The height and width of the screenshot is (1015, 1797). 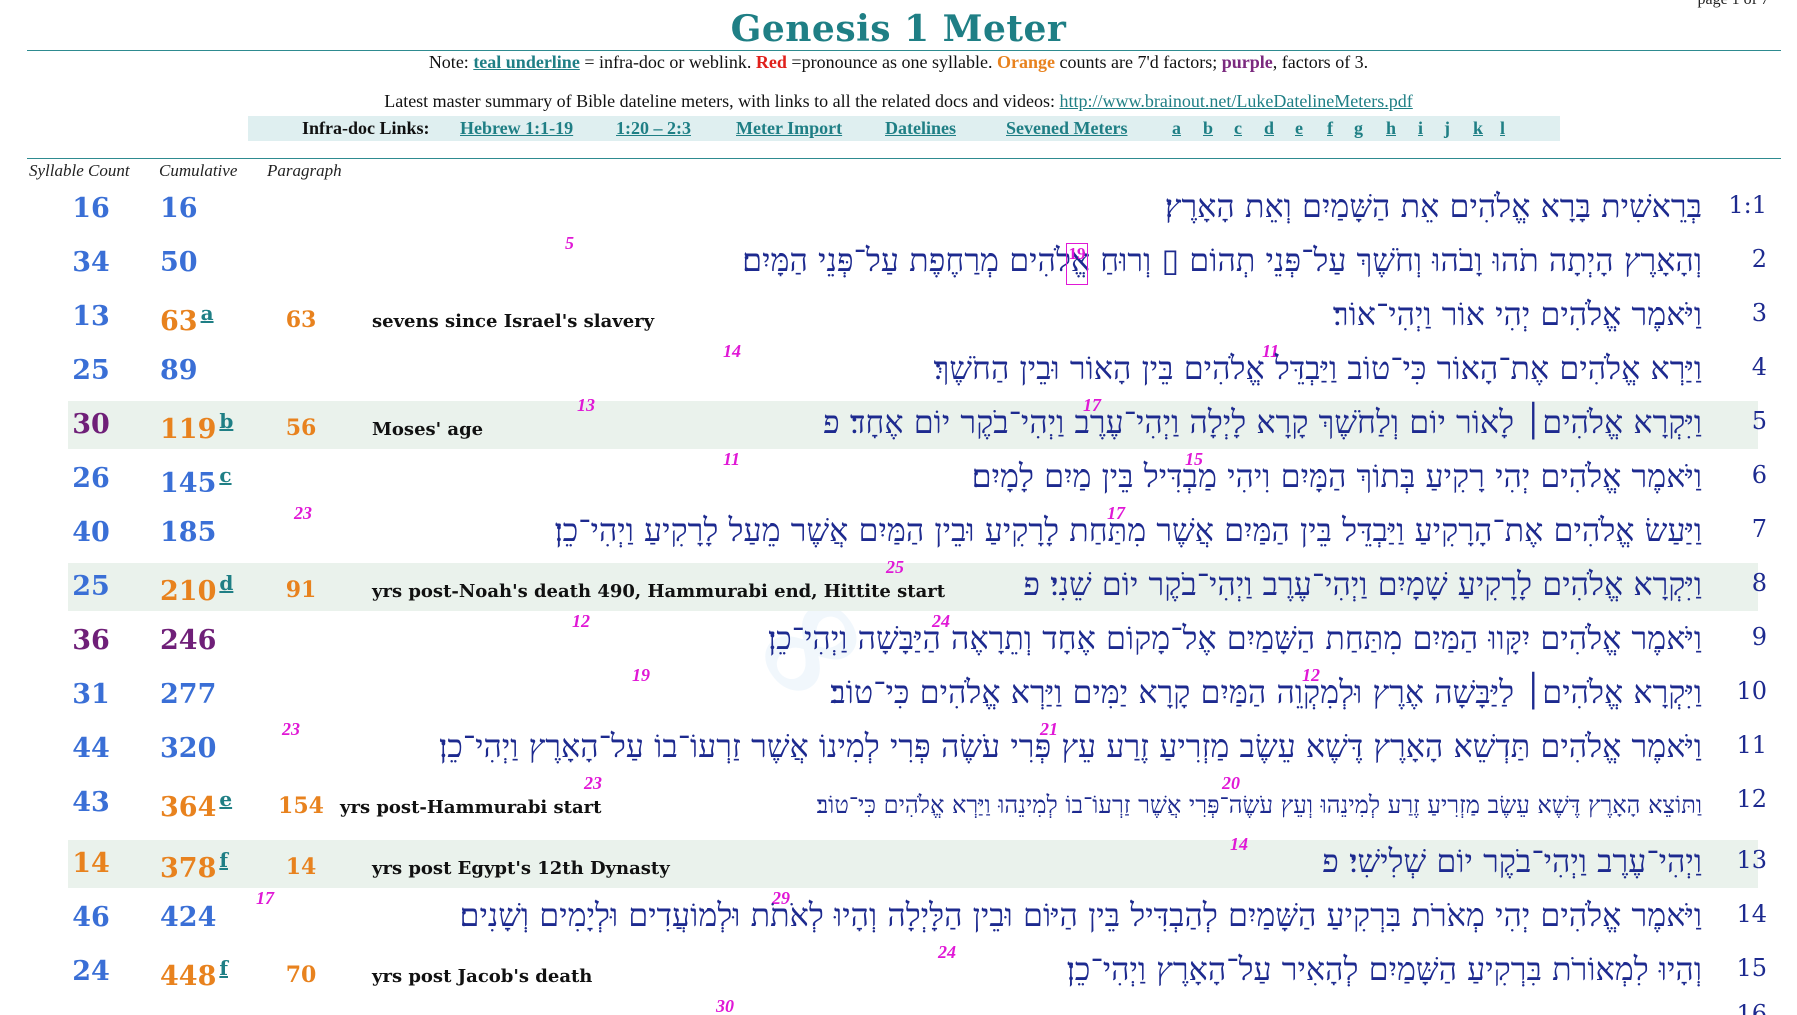 I want to click on infra-link-hebrew: Hebrew 1:1-19, so click(x=516, y=128).